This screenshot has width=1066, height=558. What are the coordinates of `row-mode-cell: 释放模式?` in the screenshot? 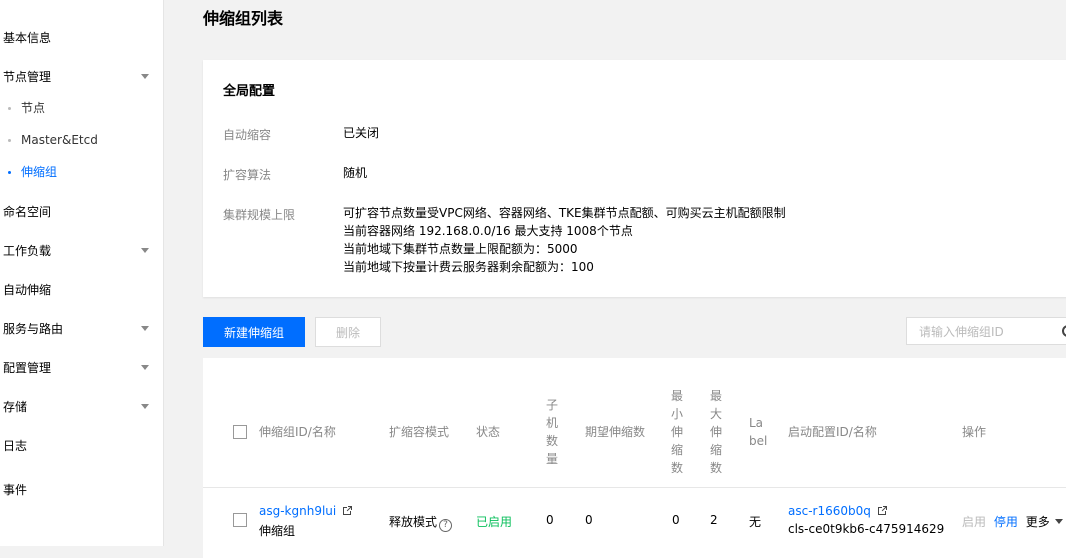 It's located at (421, 522).